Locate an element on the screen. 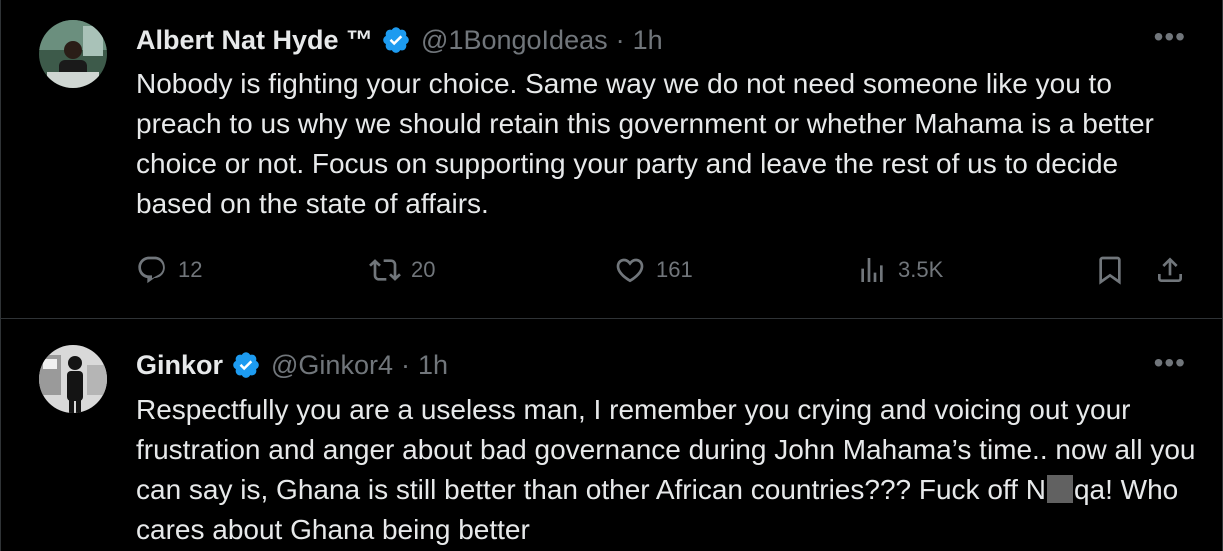 The image size is (1223, 551). view-count: 3.5K is located at coordinates (921, 269).